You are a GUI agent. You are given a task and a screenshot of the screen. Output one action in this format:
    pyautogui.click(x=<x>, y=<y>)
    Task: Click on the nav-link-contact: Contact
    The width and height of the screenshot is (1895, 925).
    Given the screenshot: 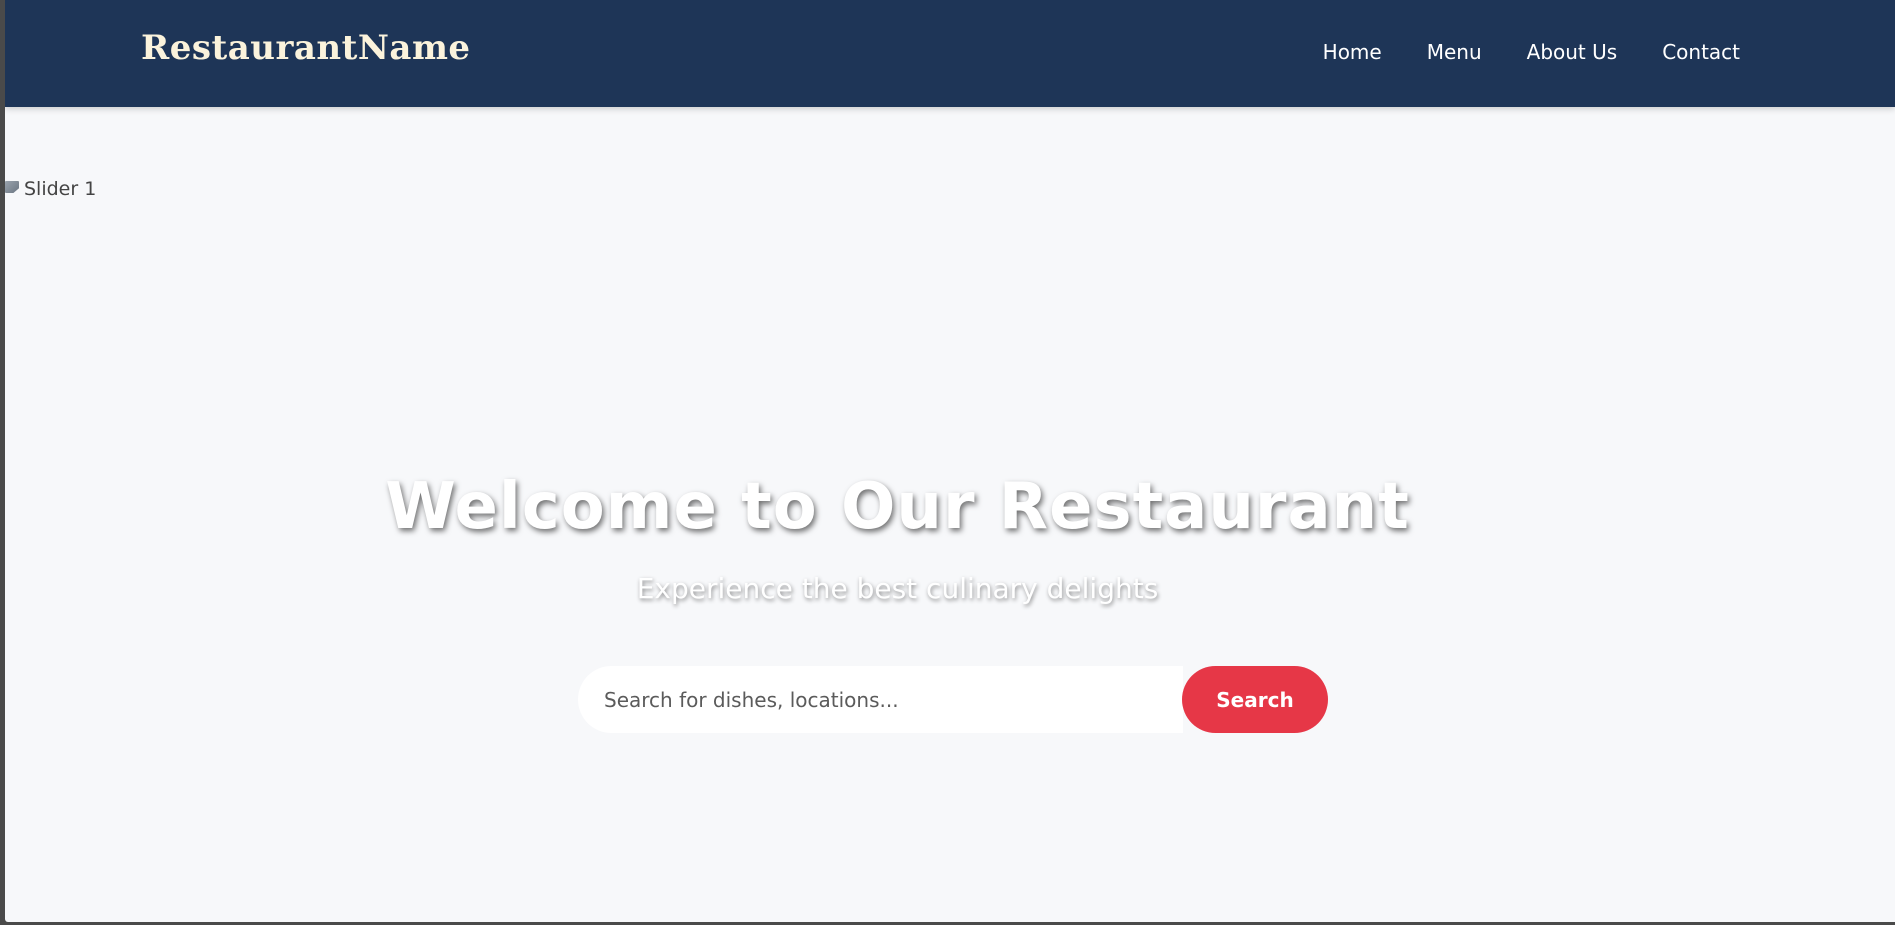 What is the action you would take?
    pyautogui.click(x=1701, y=52)
    